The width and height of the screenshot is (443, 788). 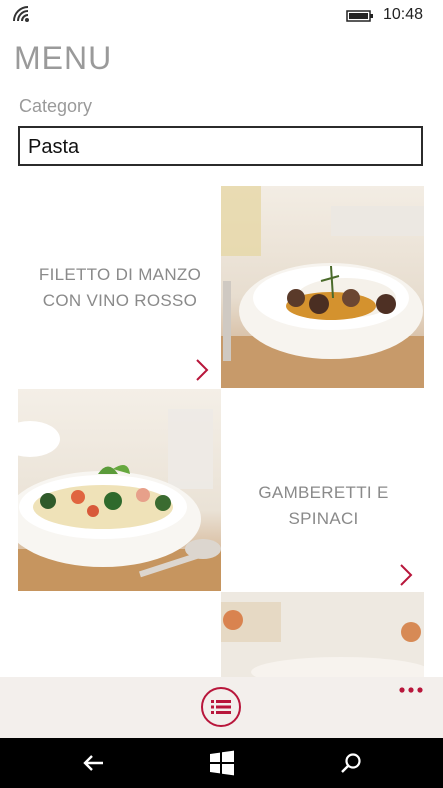 What do you see at coordinates (411, 690) in the screenshot?
I see `more-icon` at bounding box center [411, 690].